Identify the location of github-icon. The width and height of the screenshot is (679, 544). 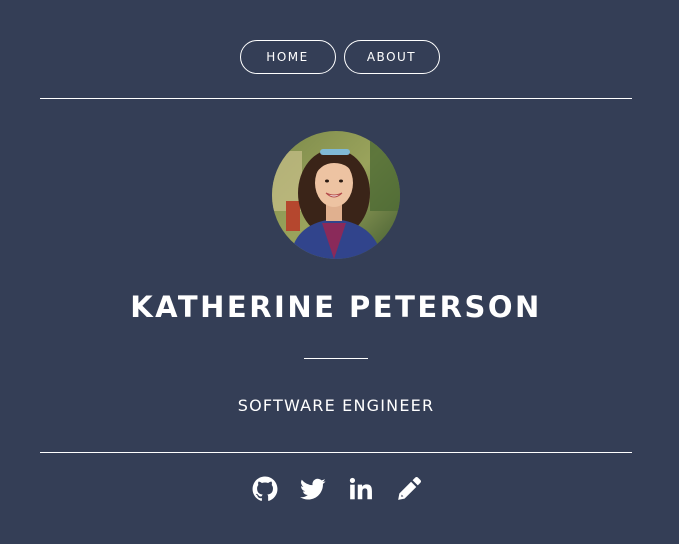
(264, 488).